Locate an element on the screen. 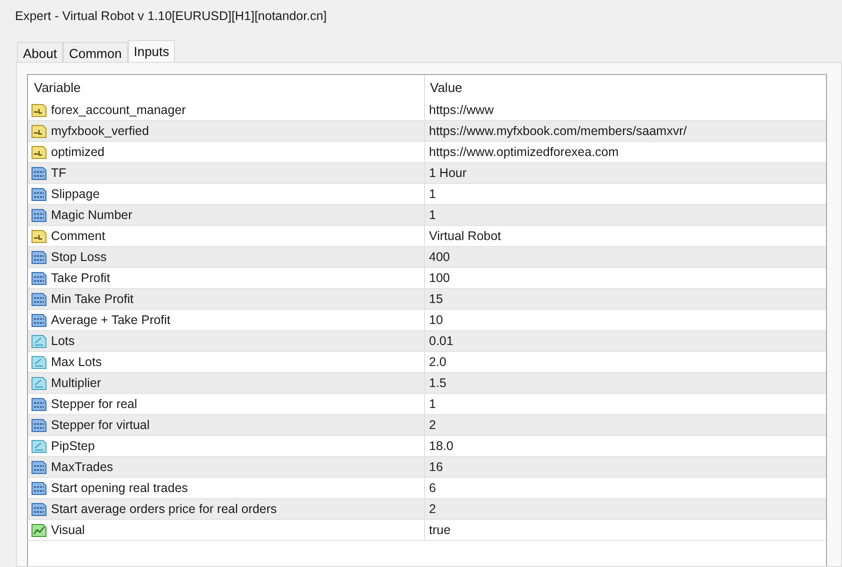 This screenshot has height=567, width=842. variable-name: Stop Loss is located at coordinates (79, 257).